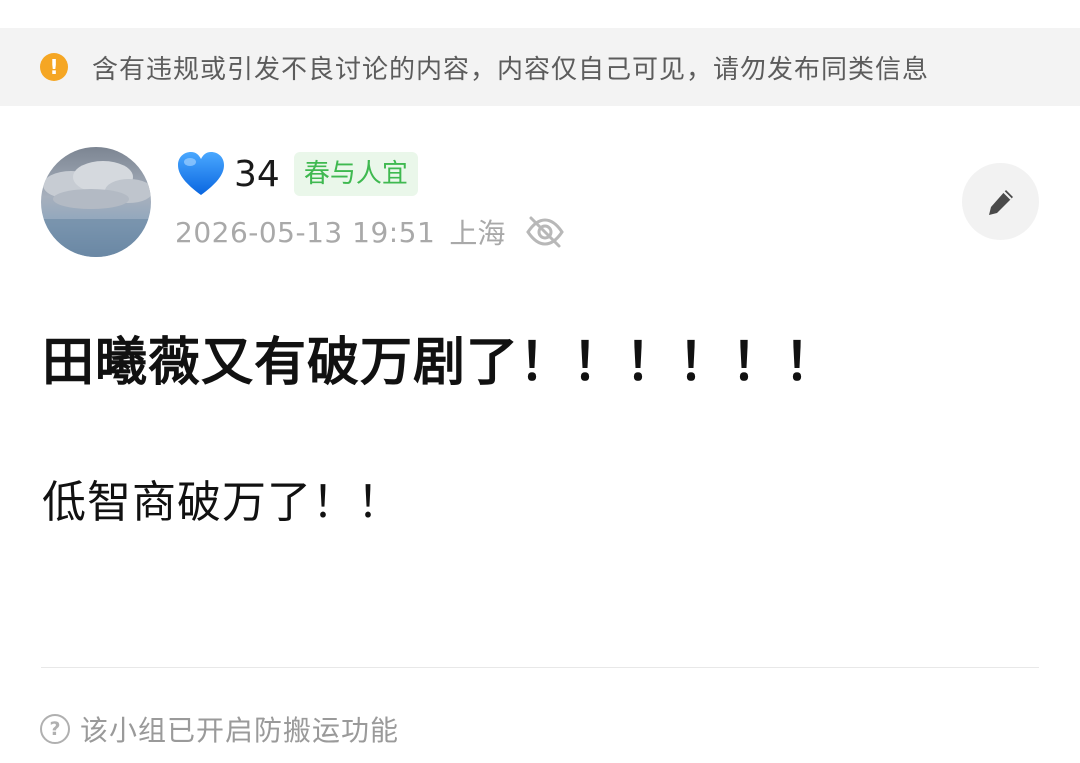 This screenshot has width=1080, height=763. Describe the element at coordinates (222, 502) in the screenshot. I see `post-body: 低智商破万了！！` at that location.